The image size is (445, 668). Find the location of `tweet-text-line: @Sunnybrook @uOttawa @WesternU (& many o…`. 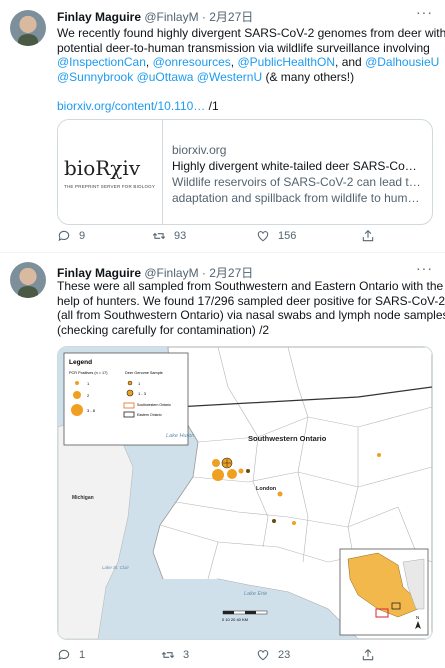

tweet-text-line: @Sunnybrook @uOttawa @WesternU (& many o… is located at coordinates (246, 77).